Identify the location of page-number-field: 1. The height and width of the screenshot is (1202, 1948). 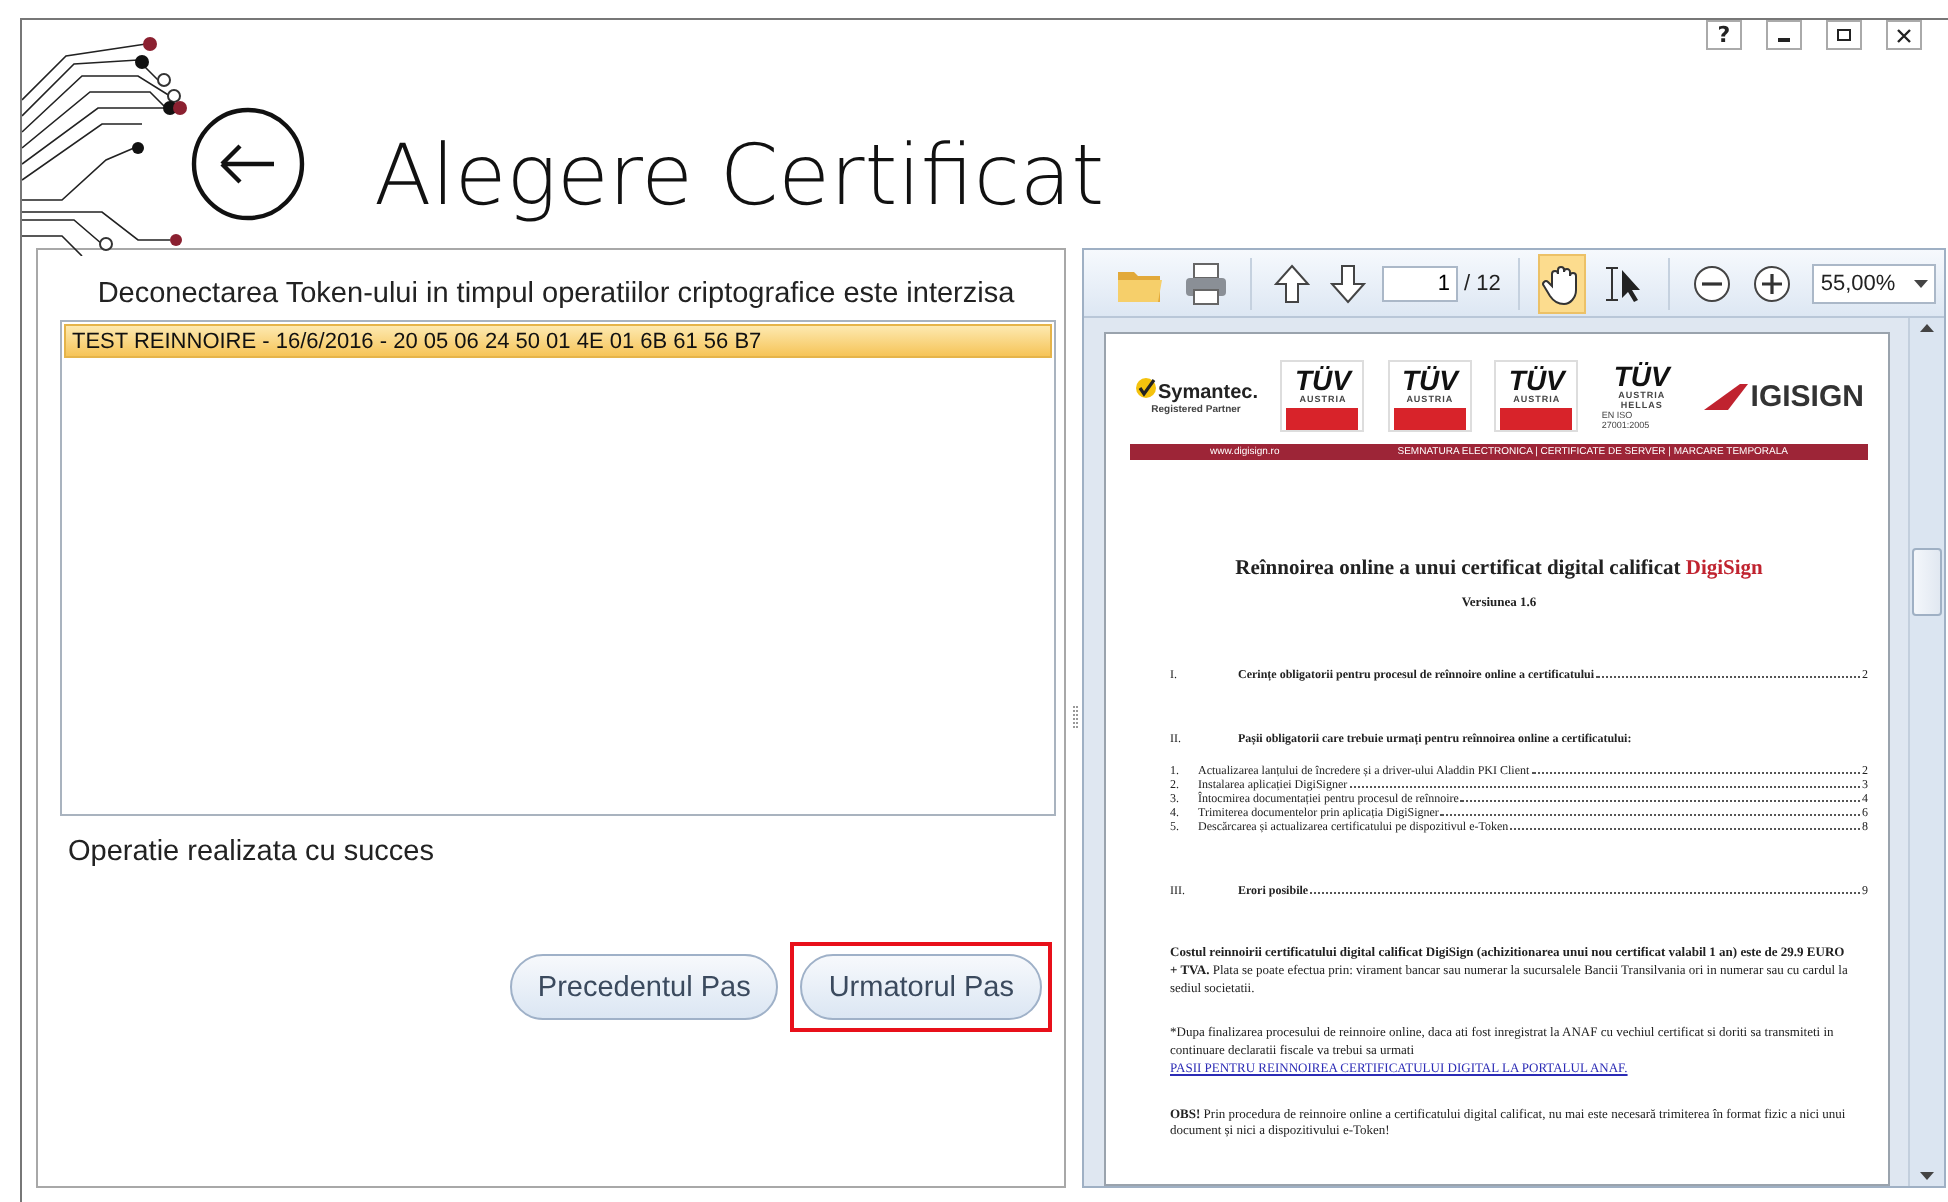
(1420, 283).